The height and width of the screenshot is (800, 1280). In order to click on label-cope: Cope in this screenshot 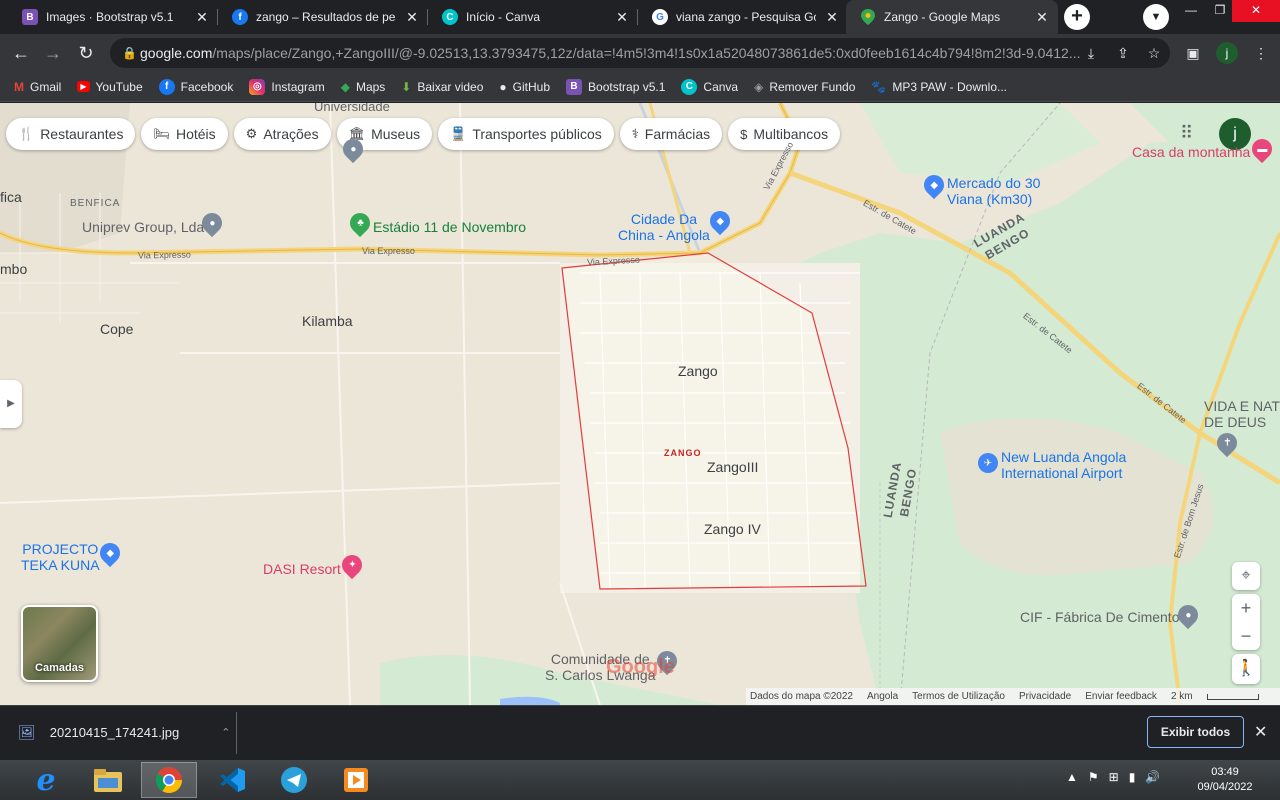, I will do `click(117, 329)`.